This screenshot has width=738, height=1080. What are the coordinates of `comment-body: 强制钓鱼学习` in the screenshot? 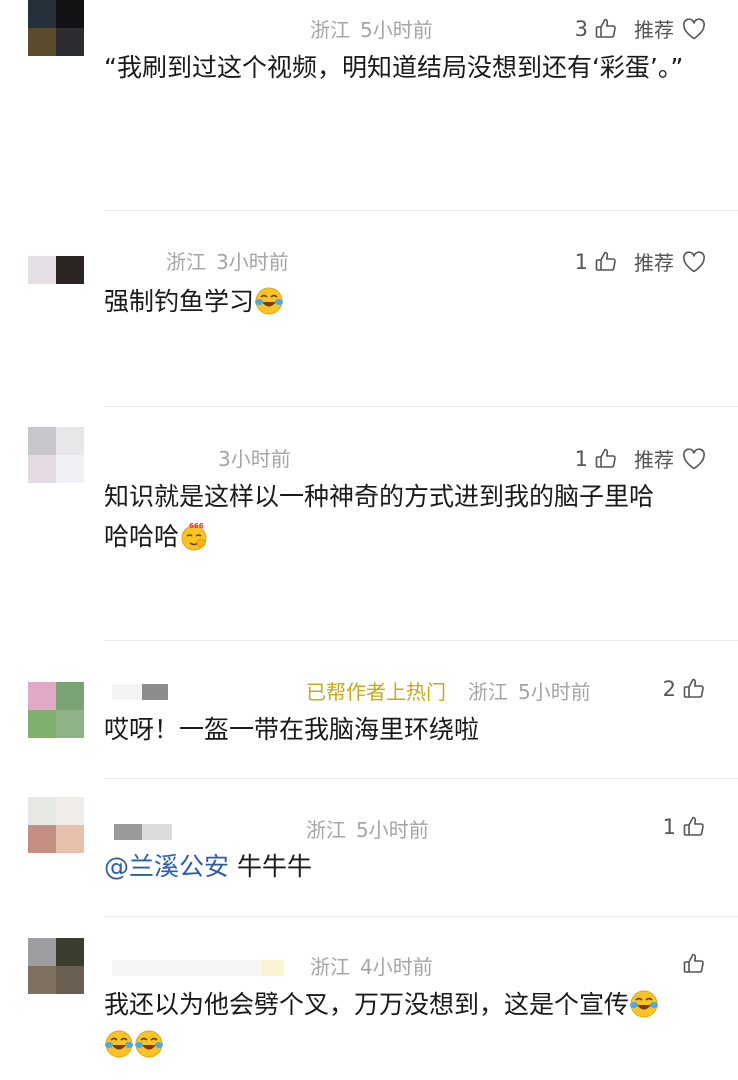 It's located at (409, 302).